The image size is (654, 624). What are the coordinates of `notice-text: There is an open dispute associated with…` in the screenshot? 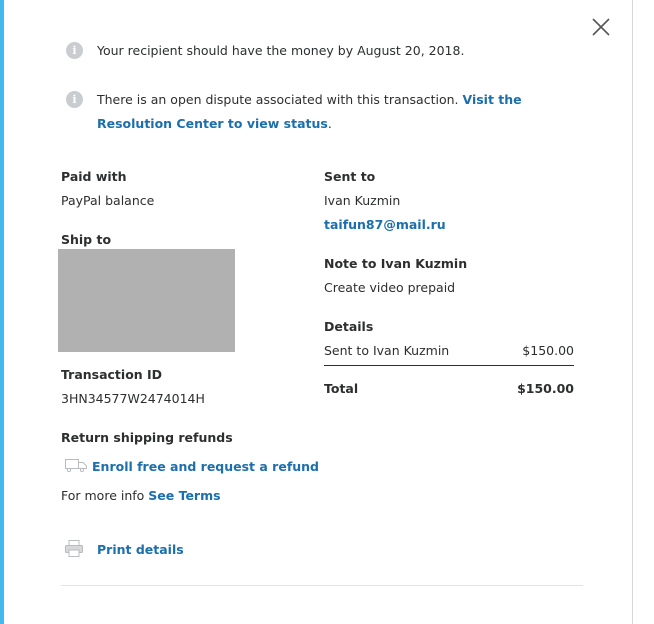 It's located at (280, 99).